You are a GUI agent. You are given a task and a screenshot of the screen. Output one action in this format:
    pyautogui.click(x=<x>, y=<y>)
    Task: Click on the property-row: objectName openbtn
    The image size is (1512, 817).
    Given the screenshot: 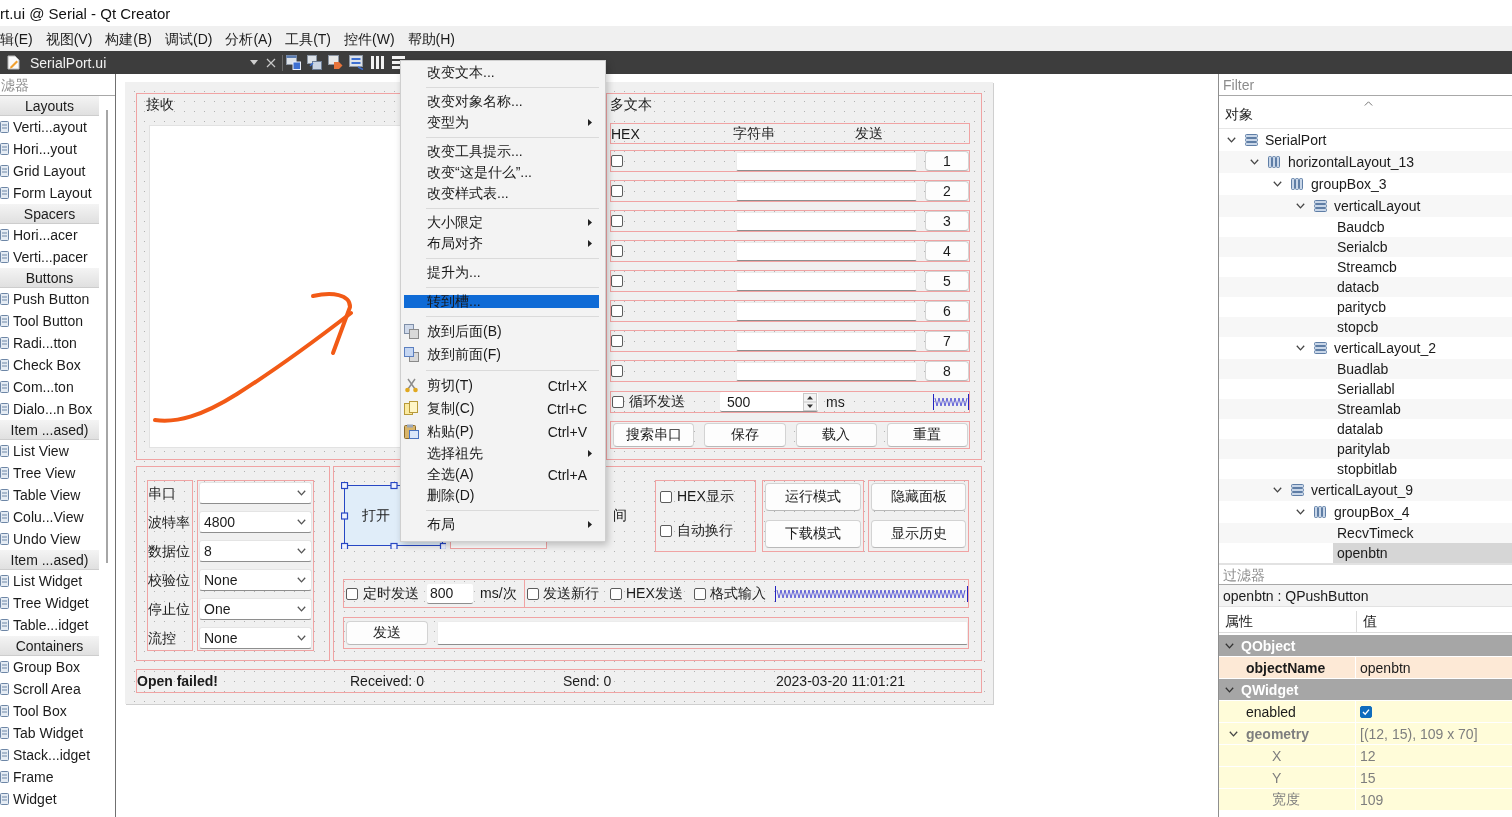 What is the action you would take?
    pyautogui.click(x=1365, y=668)
    